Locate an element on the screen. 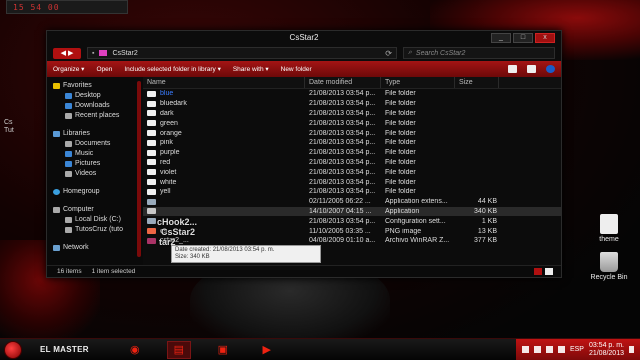  table-row: blue 21/08/2013 03:54 p... File folder is located at coordinates (352, 94).